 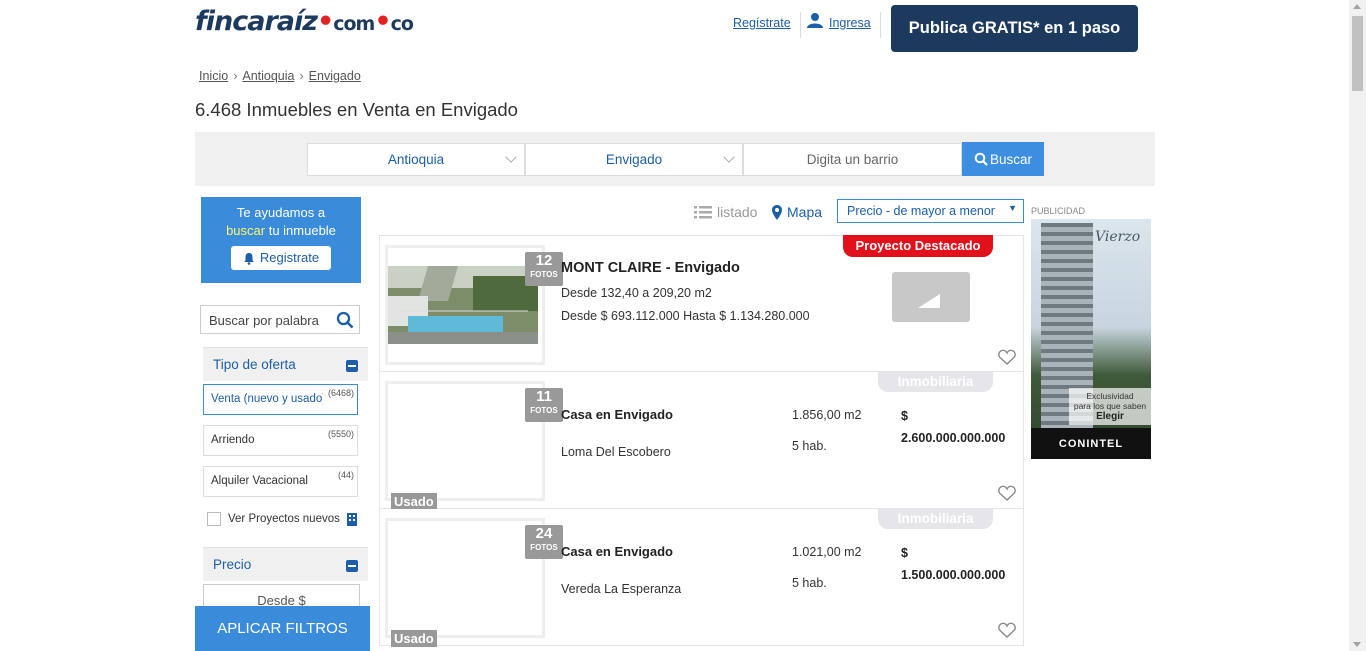 I want to click on login-link: Ingresa, so click(x=850, y=23).